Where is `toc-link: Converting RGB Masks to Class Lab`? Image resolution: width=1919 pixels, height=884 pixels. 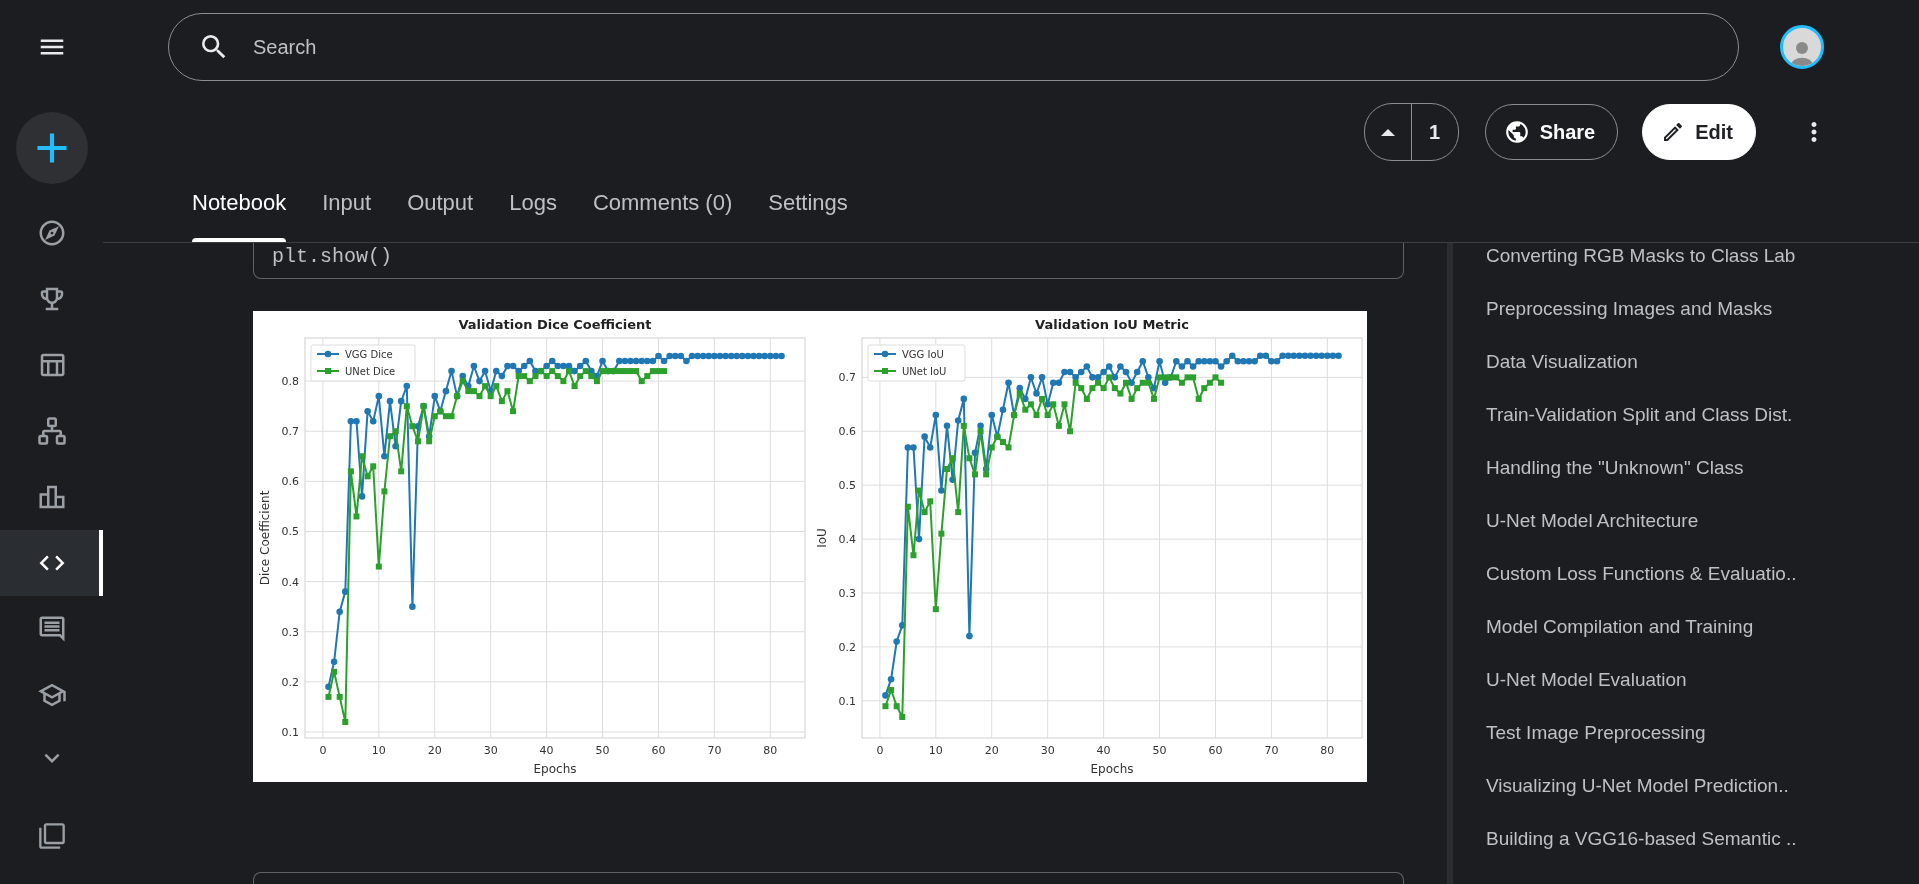
toc-link: Converting RGB Masks to Class Lab is located at coordinates (1702, 262).